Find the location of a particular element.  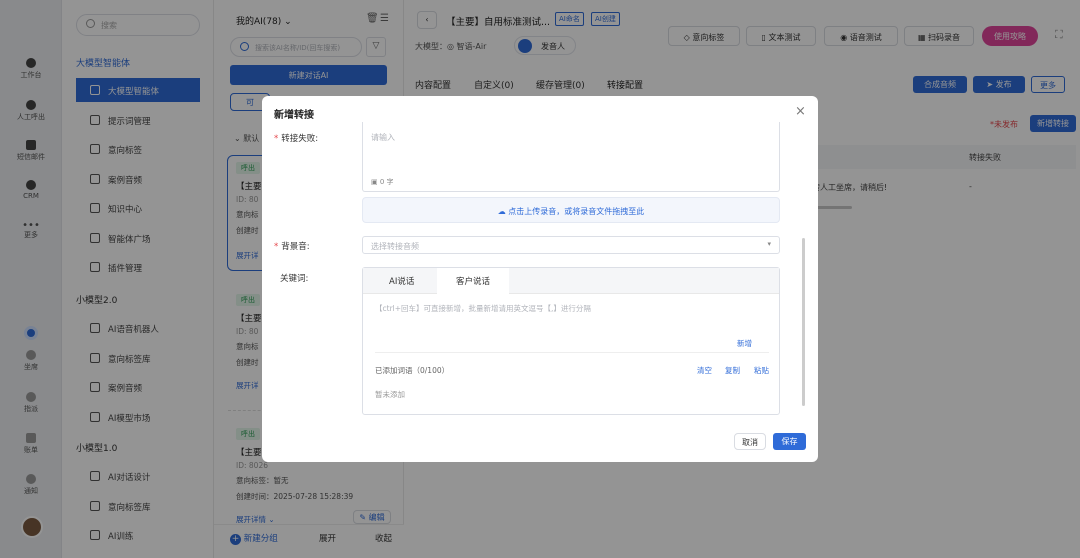

keyword-copy-link: 复制 is located at coordinates (732, 370).